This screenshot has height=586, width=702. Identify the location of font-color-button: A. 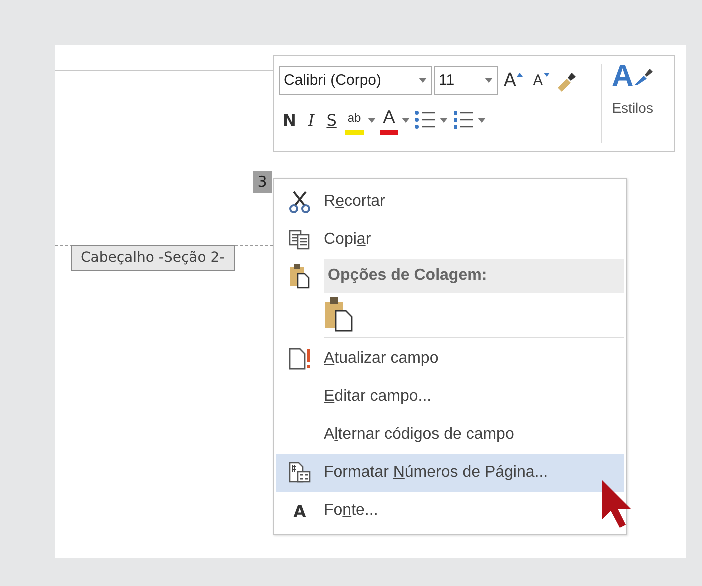
(389, 120).